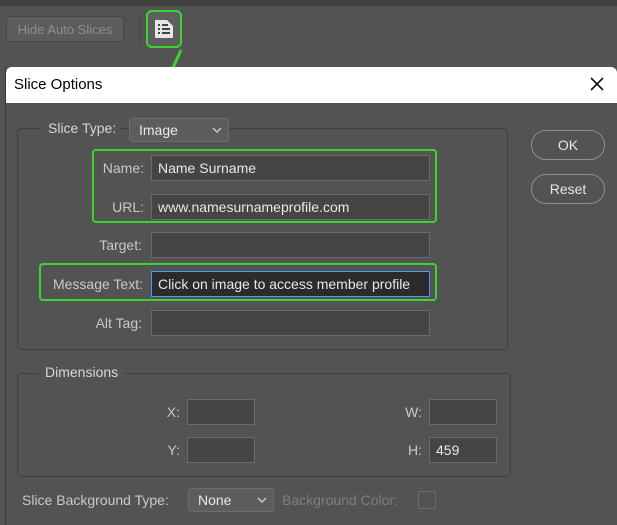 Image resolution: width=617 pixels, height=525 pixels. What do you see at coordinates (95, 500) in the screenshot?
I see `bg-type-label: Slice Background Type:` at bounding box center [95, 500].